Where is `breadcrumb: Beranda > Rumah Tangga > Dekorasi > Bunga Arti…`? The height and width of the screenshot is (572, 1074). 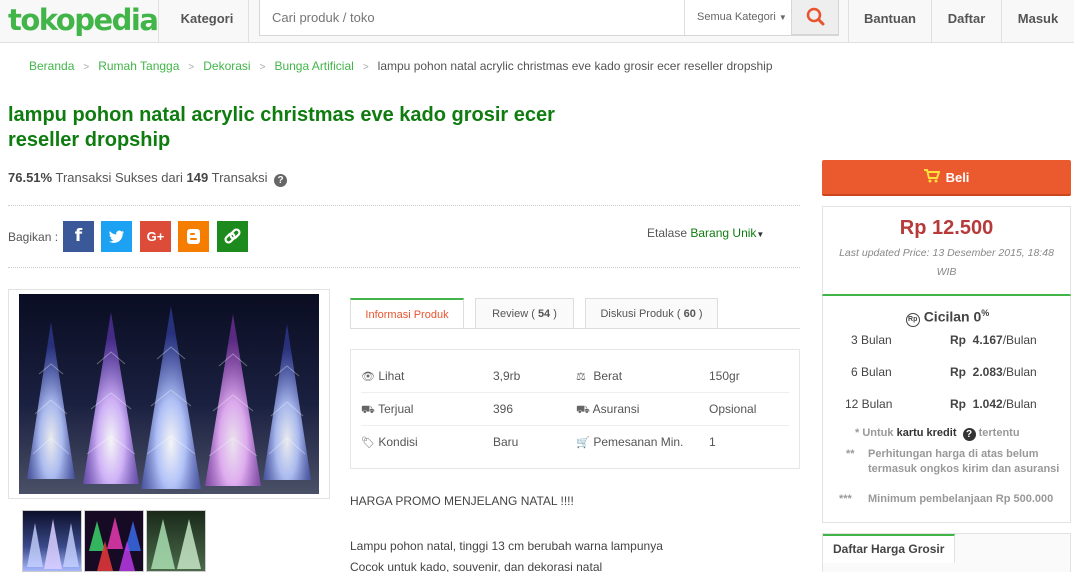 breadcrumb: Beranda > Rumah Tangga > Dekorasi > Bunga Arti… is located at coordinates (401, 66).